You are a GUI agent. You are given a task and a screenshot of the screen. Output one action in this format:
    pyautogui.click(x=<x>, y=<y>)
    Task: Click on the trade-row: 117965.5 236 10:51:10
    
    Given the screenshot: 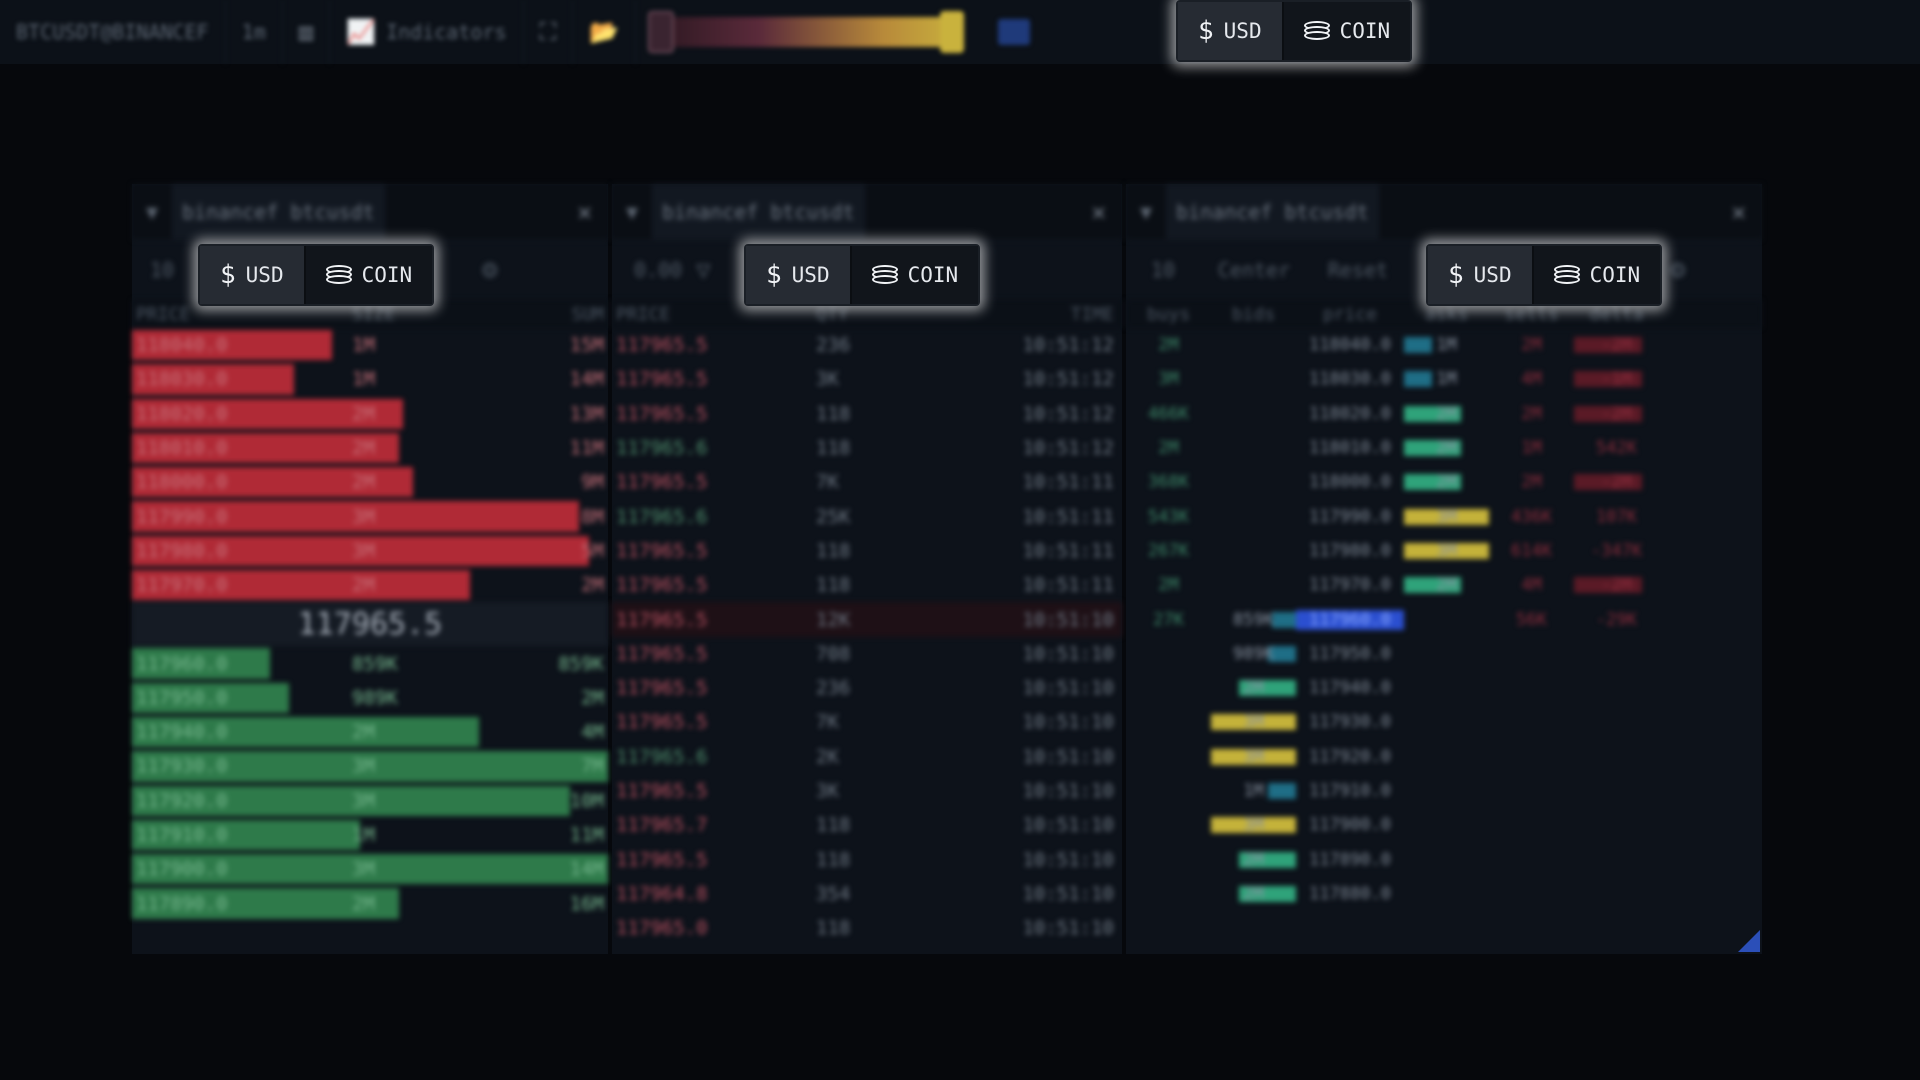 What is the action you would take?
    pyautogui.click(x=867, y=688)
    